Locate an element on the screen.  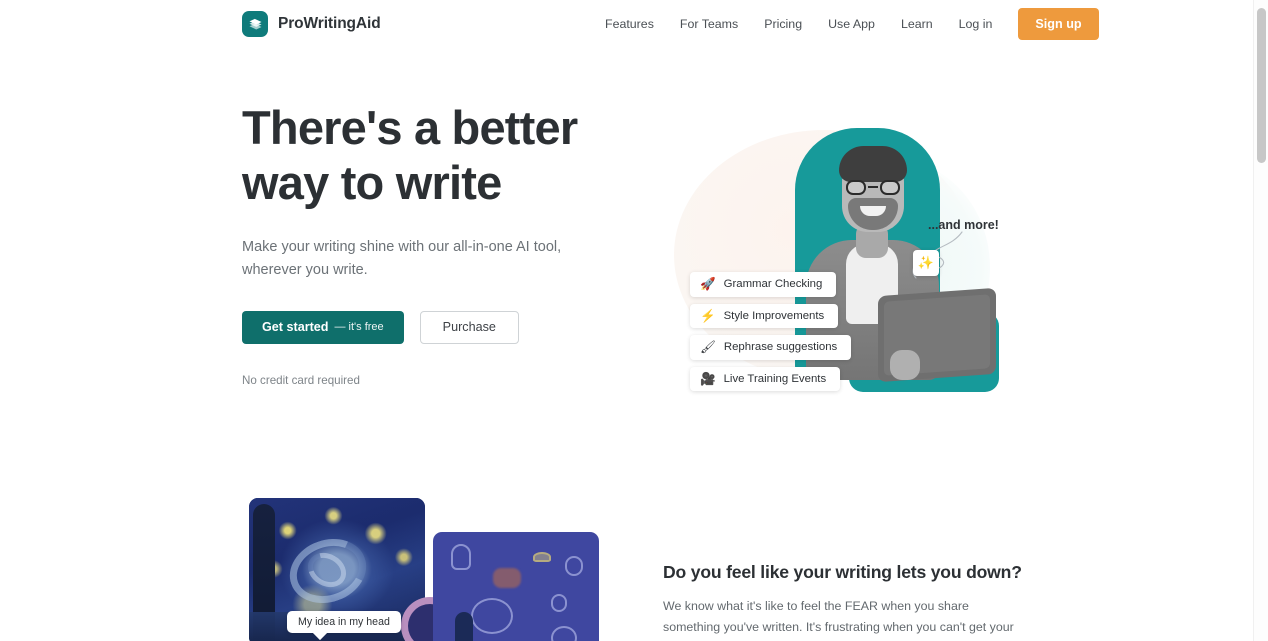
page-scrollbar is located at coordinates (1260, 320).